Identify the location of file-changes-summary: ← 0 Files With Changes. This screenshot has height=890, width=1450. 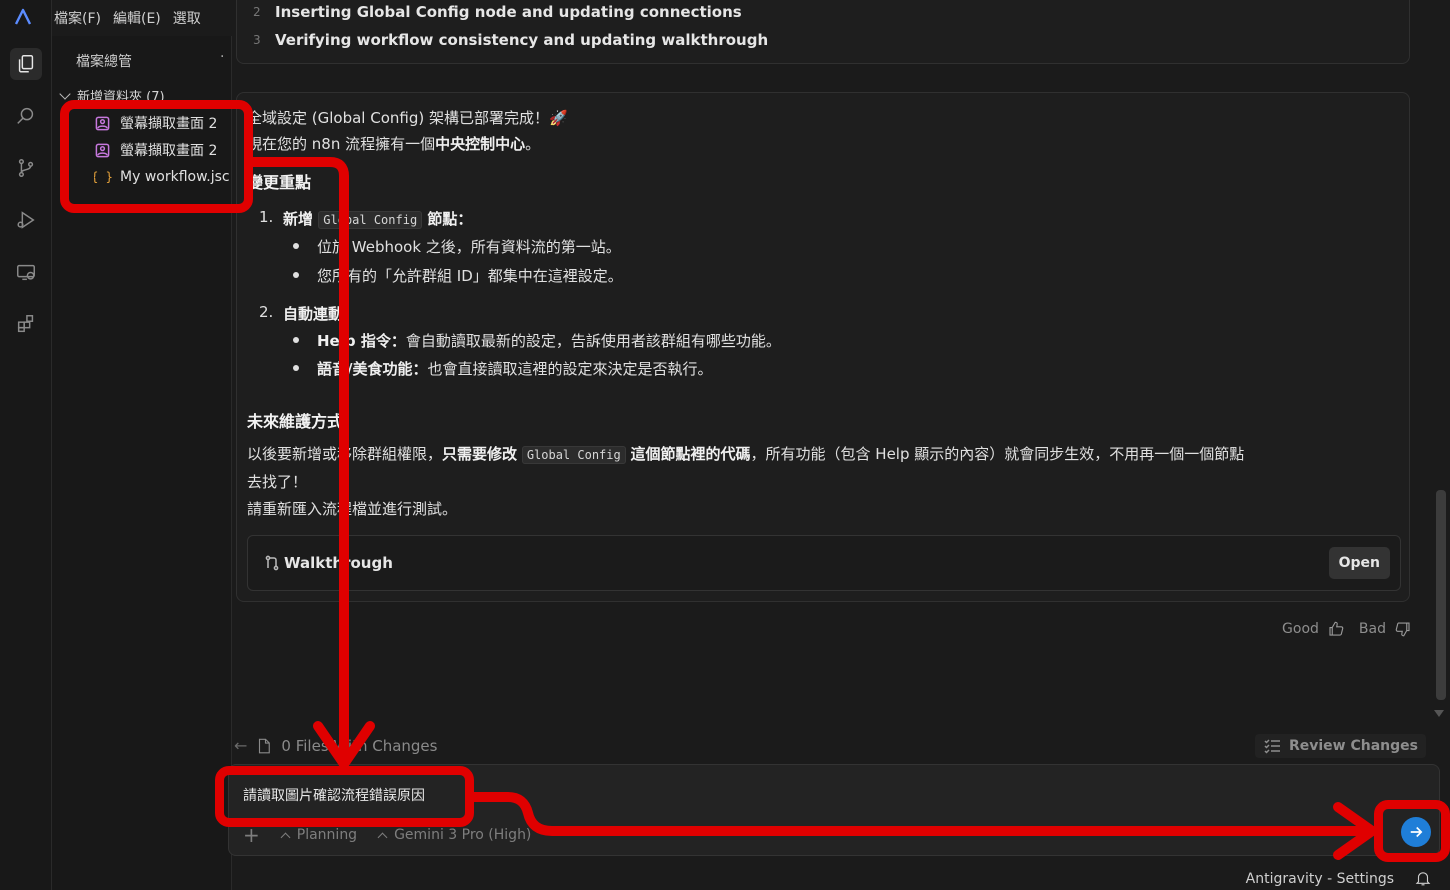
(335, 745).